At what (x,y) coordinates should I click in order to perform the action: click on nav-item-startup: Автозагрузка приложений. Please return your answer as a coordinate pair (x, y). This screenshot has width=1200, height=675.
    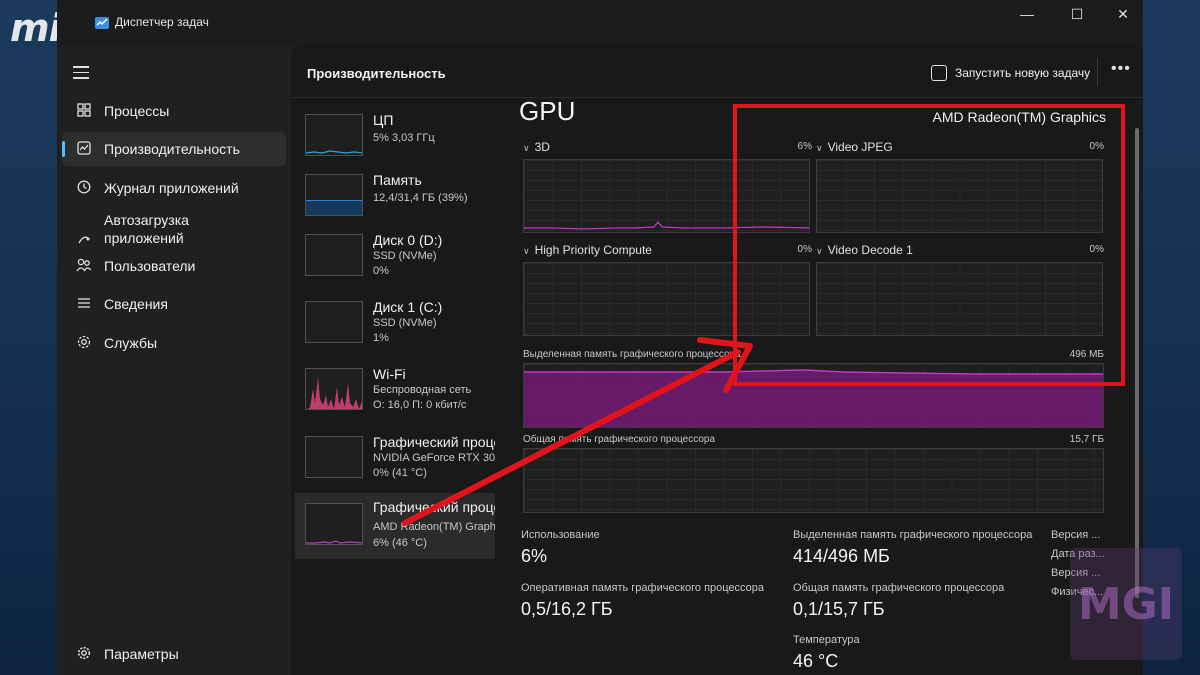
    Looking at the image, I should click on (174, 229).